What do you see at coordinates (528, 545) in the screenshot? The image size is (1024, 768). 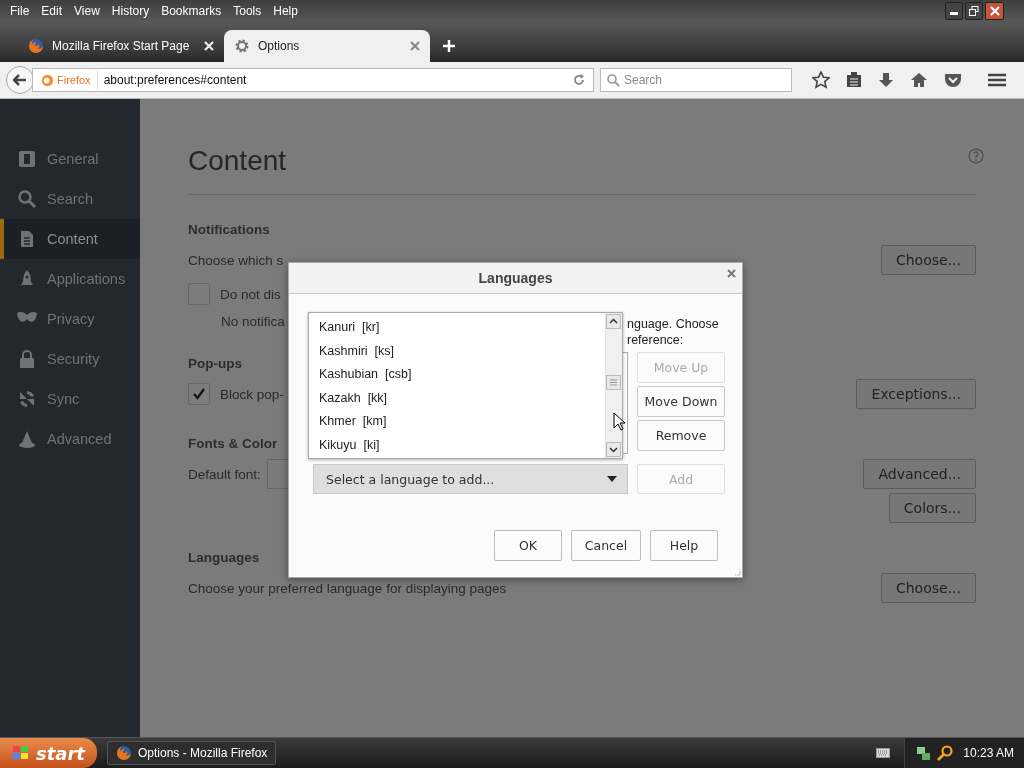 I see `dialog-button: OK` at bounding box center [528, 545].